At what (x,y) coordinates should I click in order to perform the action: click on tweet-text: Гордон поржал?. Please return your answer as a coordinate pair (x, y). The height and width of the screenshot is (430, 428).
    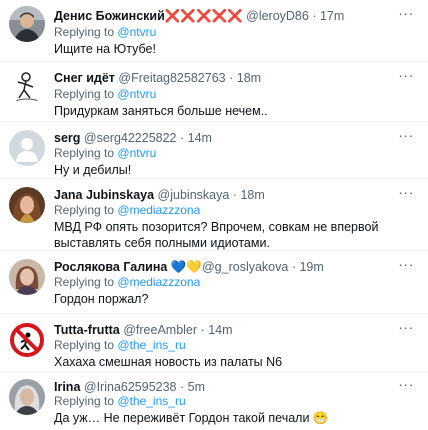
    Looking at the image, I should click on (101, 299).